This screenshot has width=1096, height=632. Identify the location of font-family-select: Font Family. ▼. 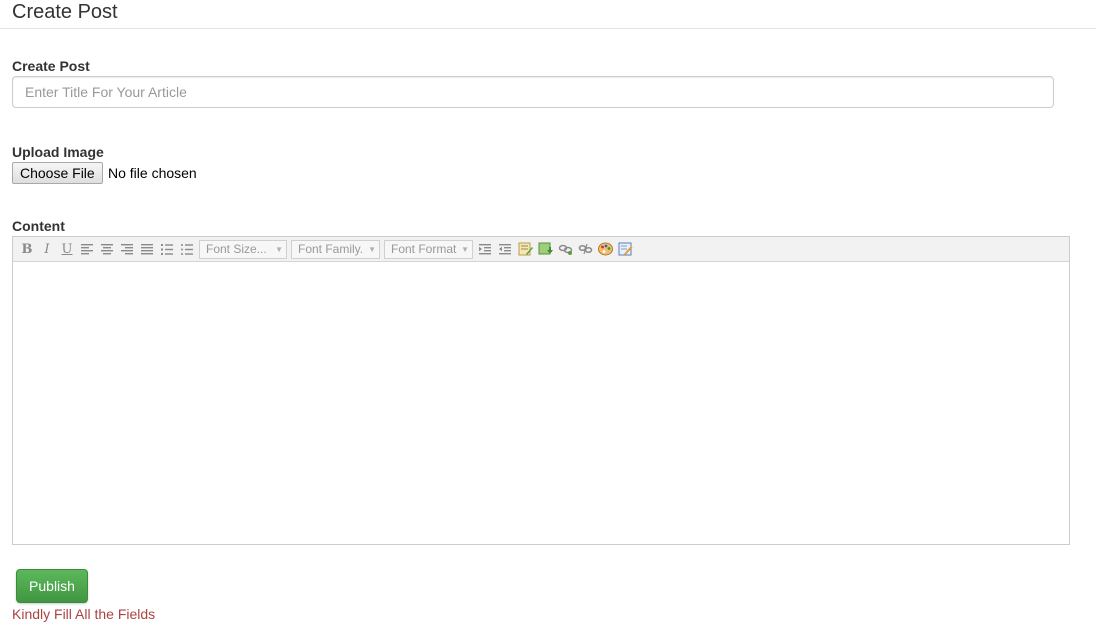
(335, 249).